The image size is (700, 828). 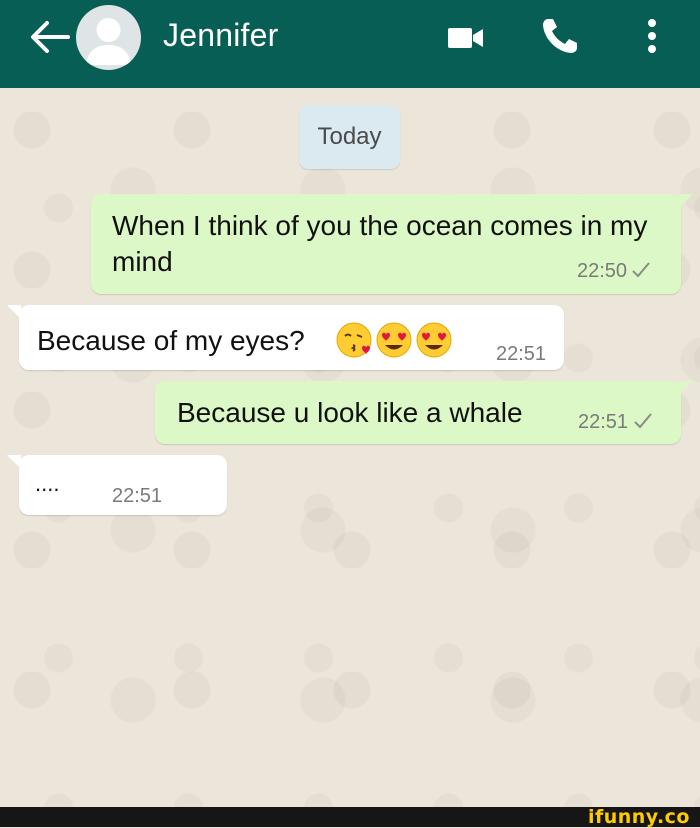 I want to click on watermark-bar: ifunny.co, so click(x=350, y=817).